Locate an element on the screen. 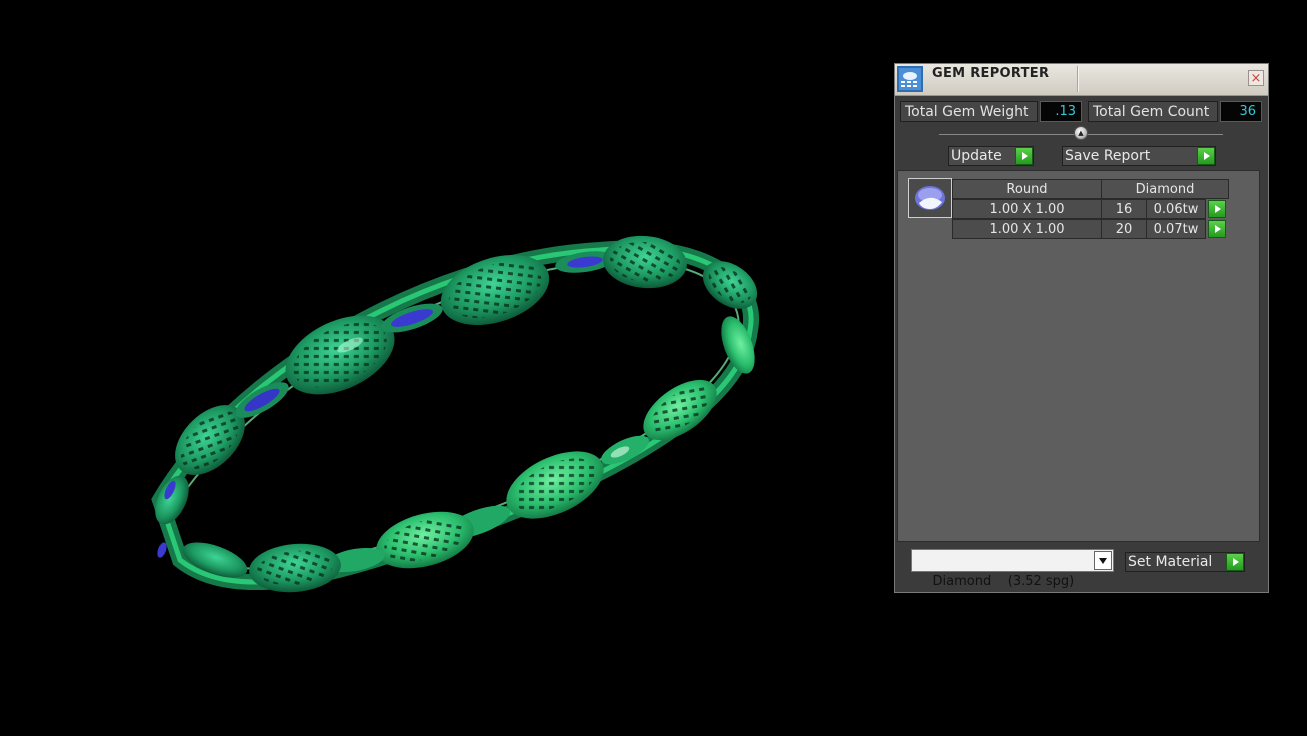 This screenshot has width=1307, height=736. gem-weight-cell: 0.06tw is located at coordinates (1176, 209).